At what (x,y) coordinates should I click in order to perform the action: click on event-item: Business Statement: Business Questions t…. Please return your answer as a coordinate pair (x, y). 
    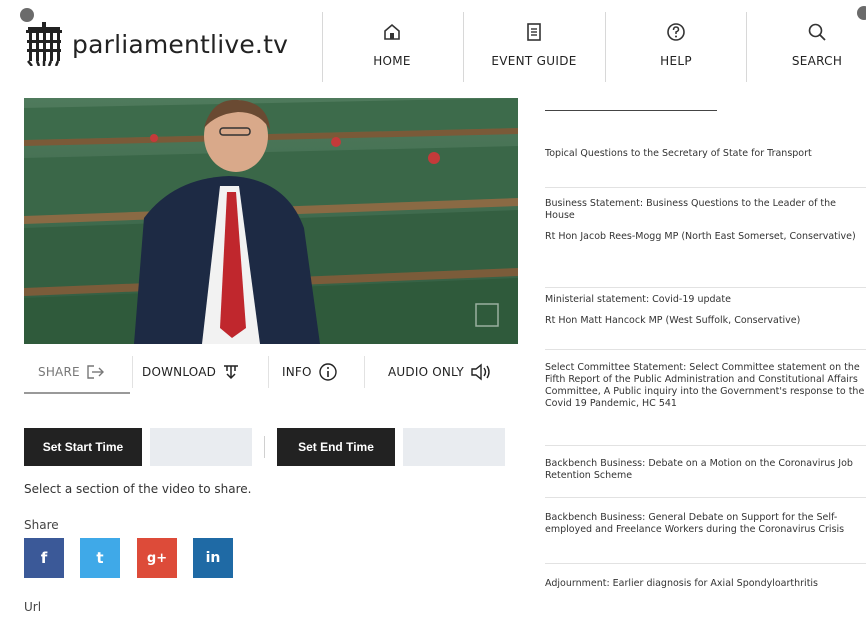
    Looking at the image, I should click on (705, 243).